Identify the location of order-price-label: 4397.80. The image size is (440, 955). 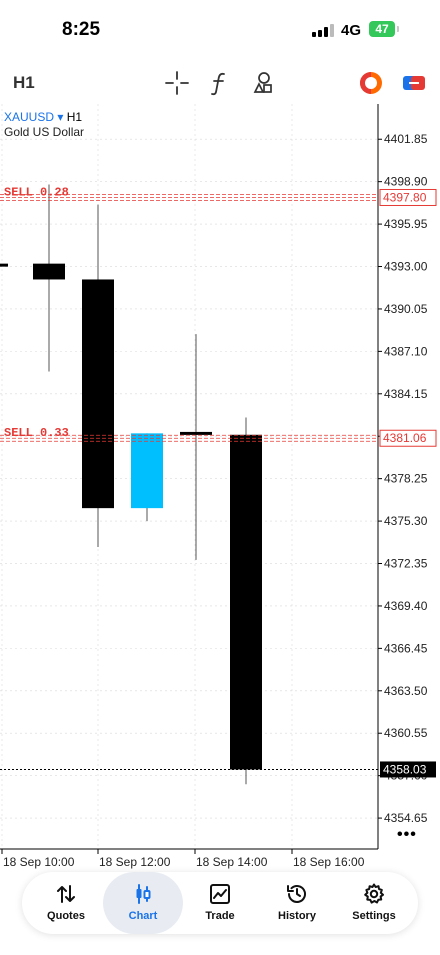
(405, 197).